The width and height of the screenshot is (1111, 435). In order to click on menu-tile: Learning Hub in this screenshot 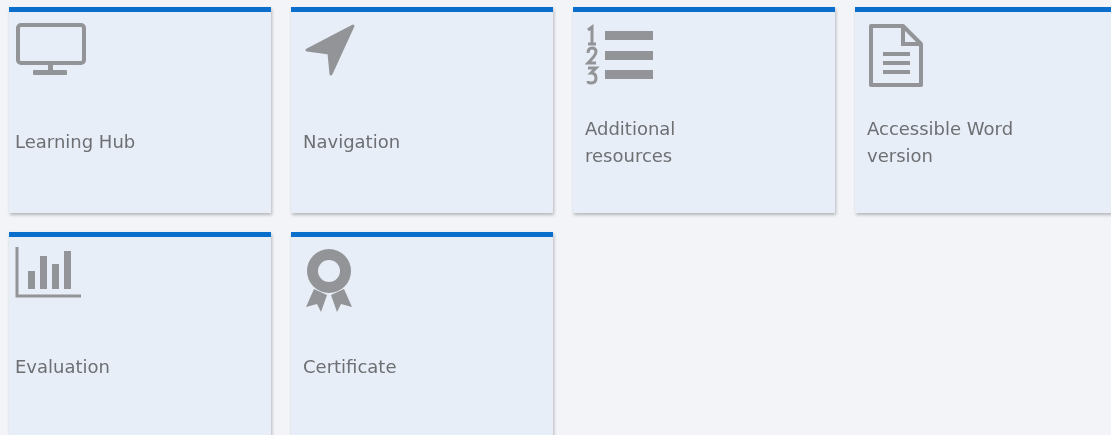, I will do `click(140, 110)`.